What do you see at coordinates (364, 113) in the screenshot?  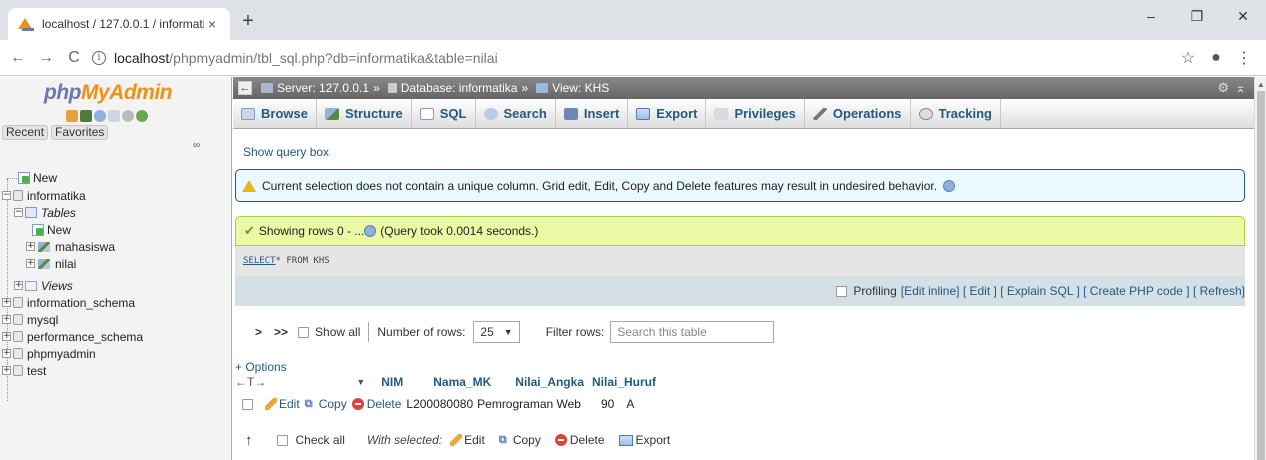 I see `tab-structure: Structure` at bounding box center [364, 113].